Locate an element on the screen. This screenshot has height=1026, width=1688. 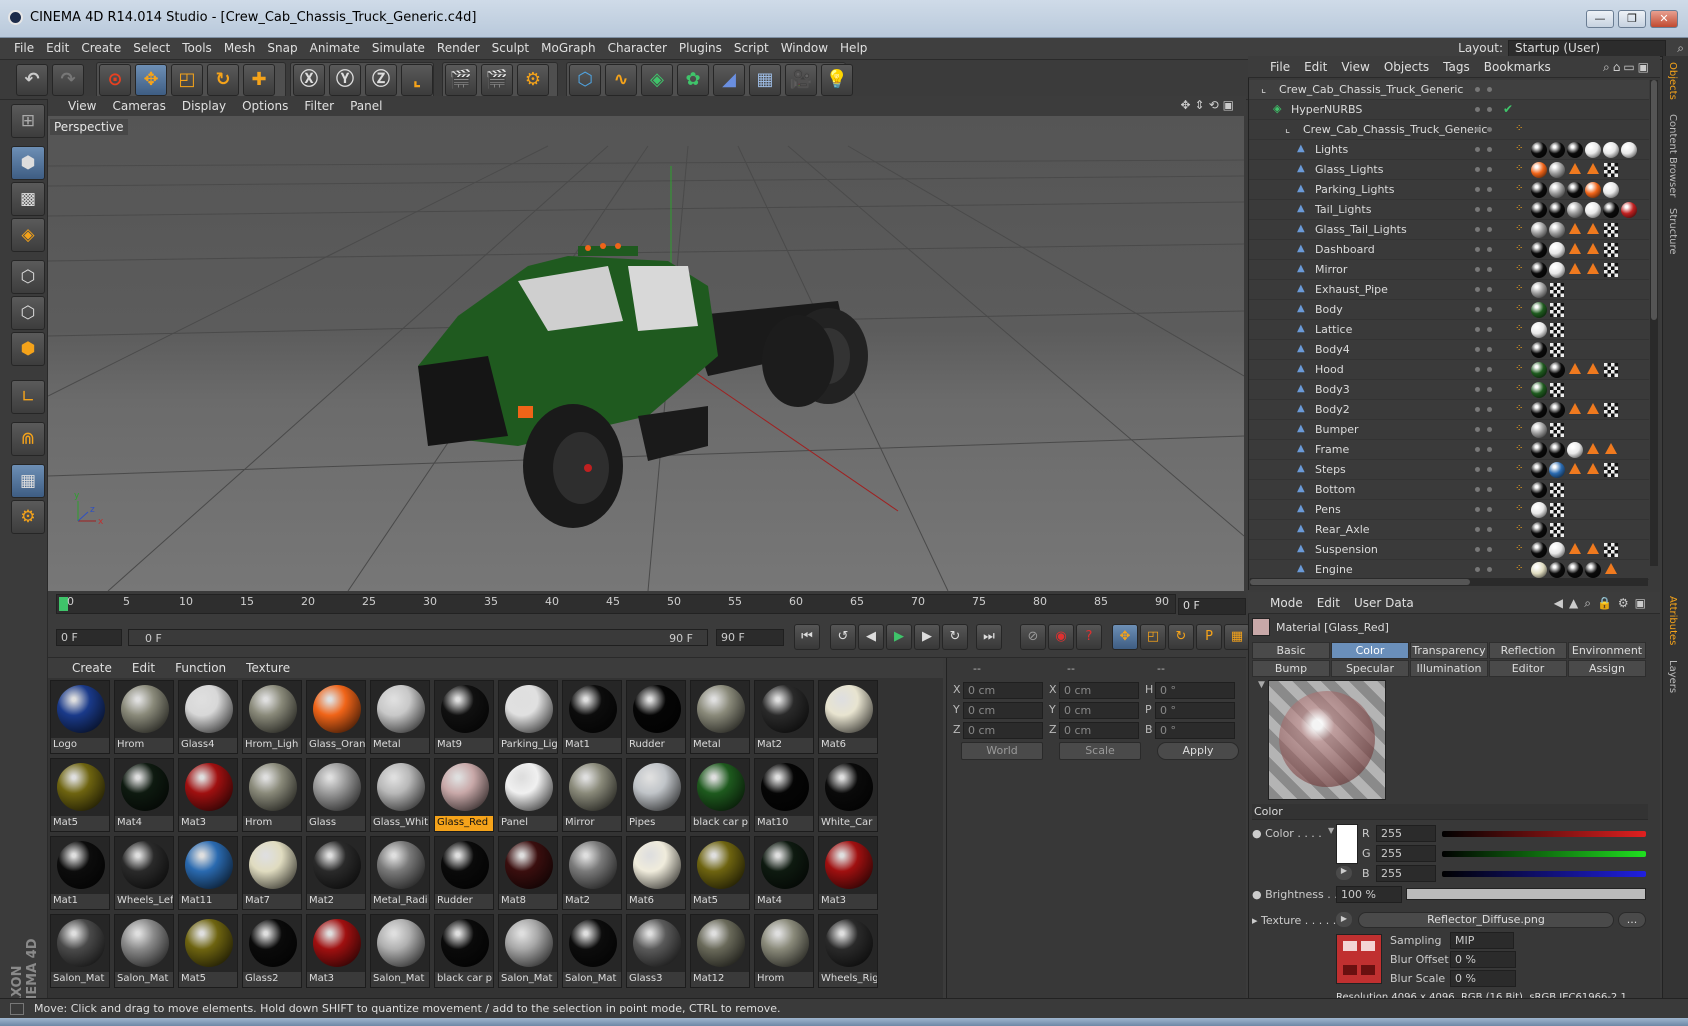
material-swatch: Mat9 is located at coordinates (464, 717).